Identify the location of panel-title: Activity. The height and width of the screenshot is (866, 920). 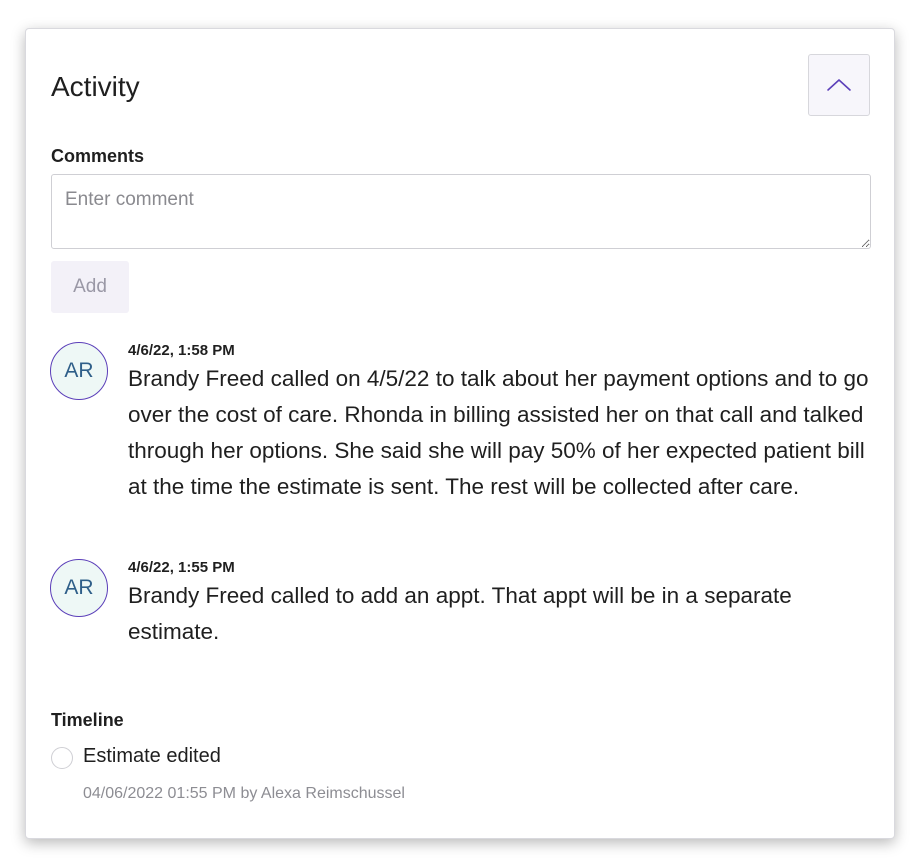
(95, 86).